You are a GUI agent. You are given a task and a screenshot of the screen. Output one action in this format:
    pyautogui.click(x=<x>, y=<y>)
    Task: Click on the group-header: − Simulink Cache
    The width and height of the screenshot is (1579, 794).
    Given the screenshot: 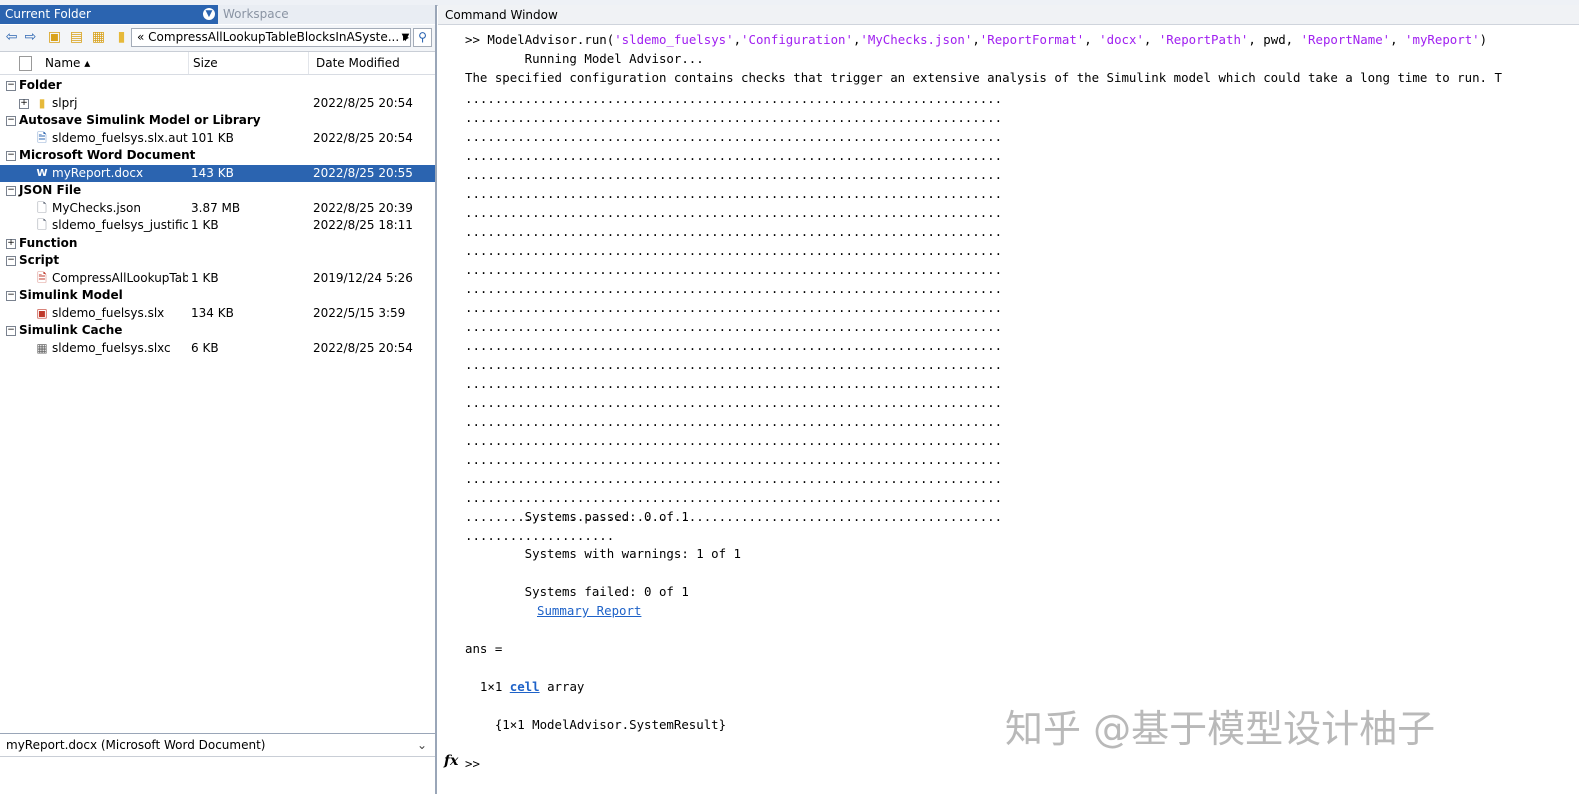 What is the action you would take?
    pyautogui.click(x=217, y=330)
    